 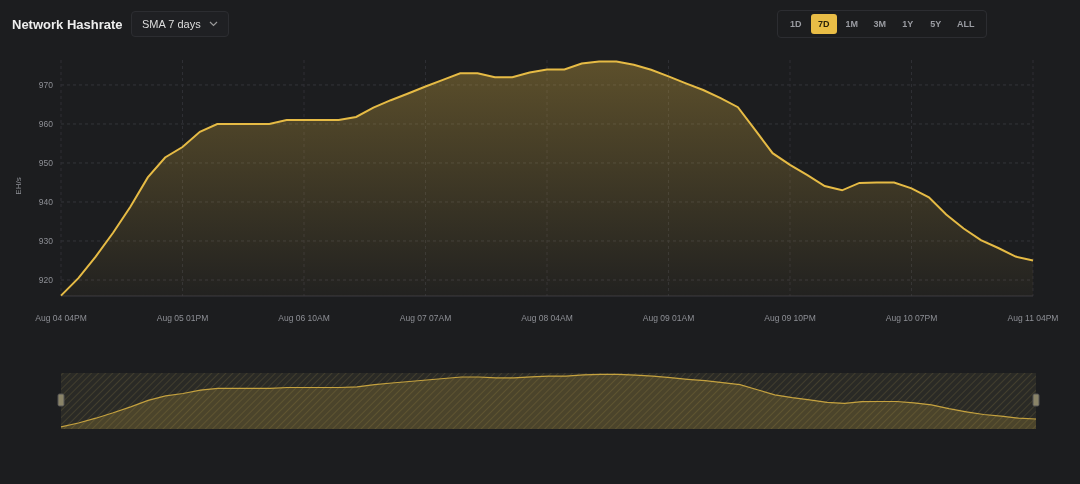 I want to click on range-button: 7D, so click(x=823, y=24).